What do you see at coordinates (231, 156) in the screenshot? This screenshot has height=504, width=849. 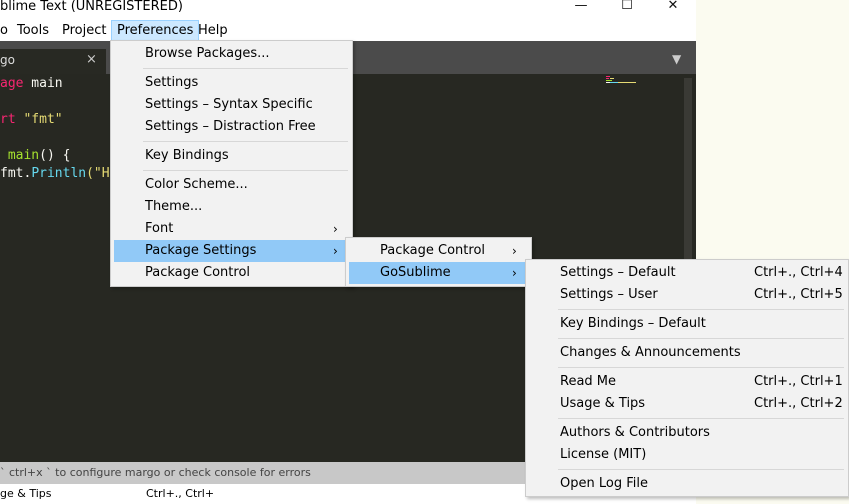 I see `menu-item-key-bindings: Key Bindings` at bounding box center [231, 156].